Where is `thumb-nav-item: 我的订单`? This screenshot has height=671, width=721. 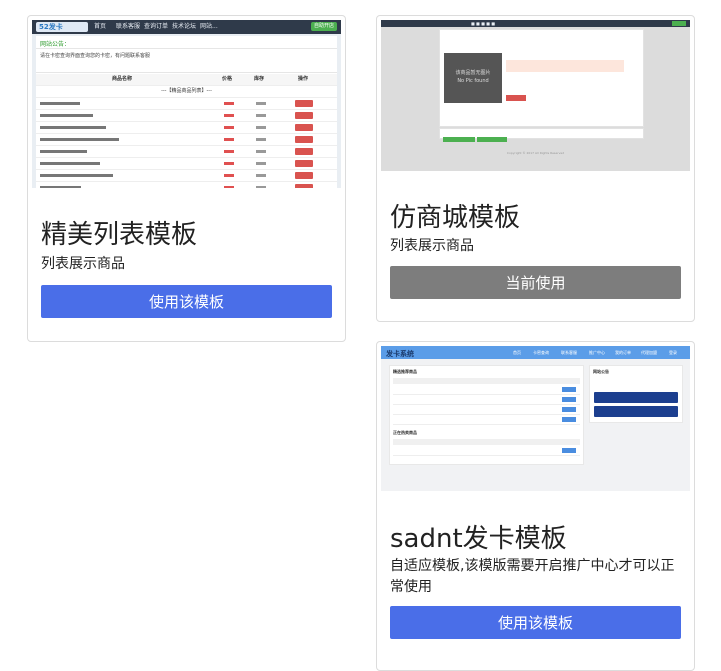 thumb-nav-item: 我的订单 is located at coordinates (623, 352).